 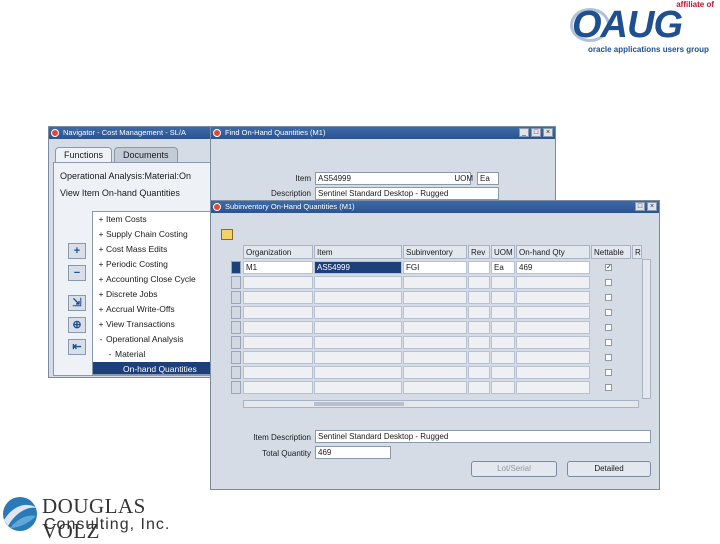 What do you see at coordinates (155, 219) in the screenshot?
I see `tree-item: + Item Costs` at bounding box center [155, 219].